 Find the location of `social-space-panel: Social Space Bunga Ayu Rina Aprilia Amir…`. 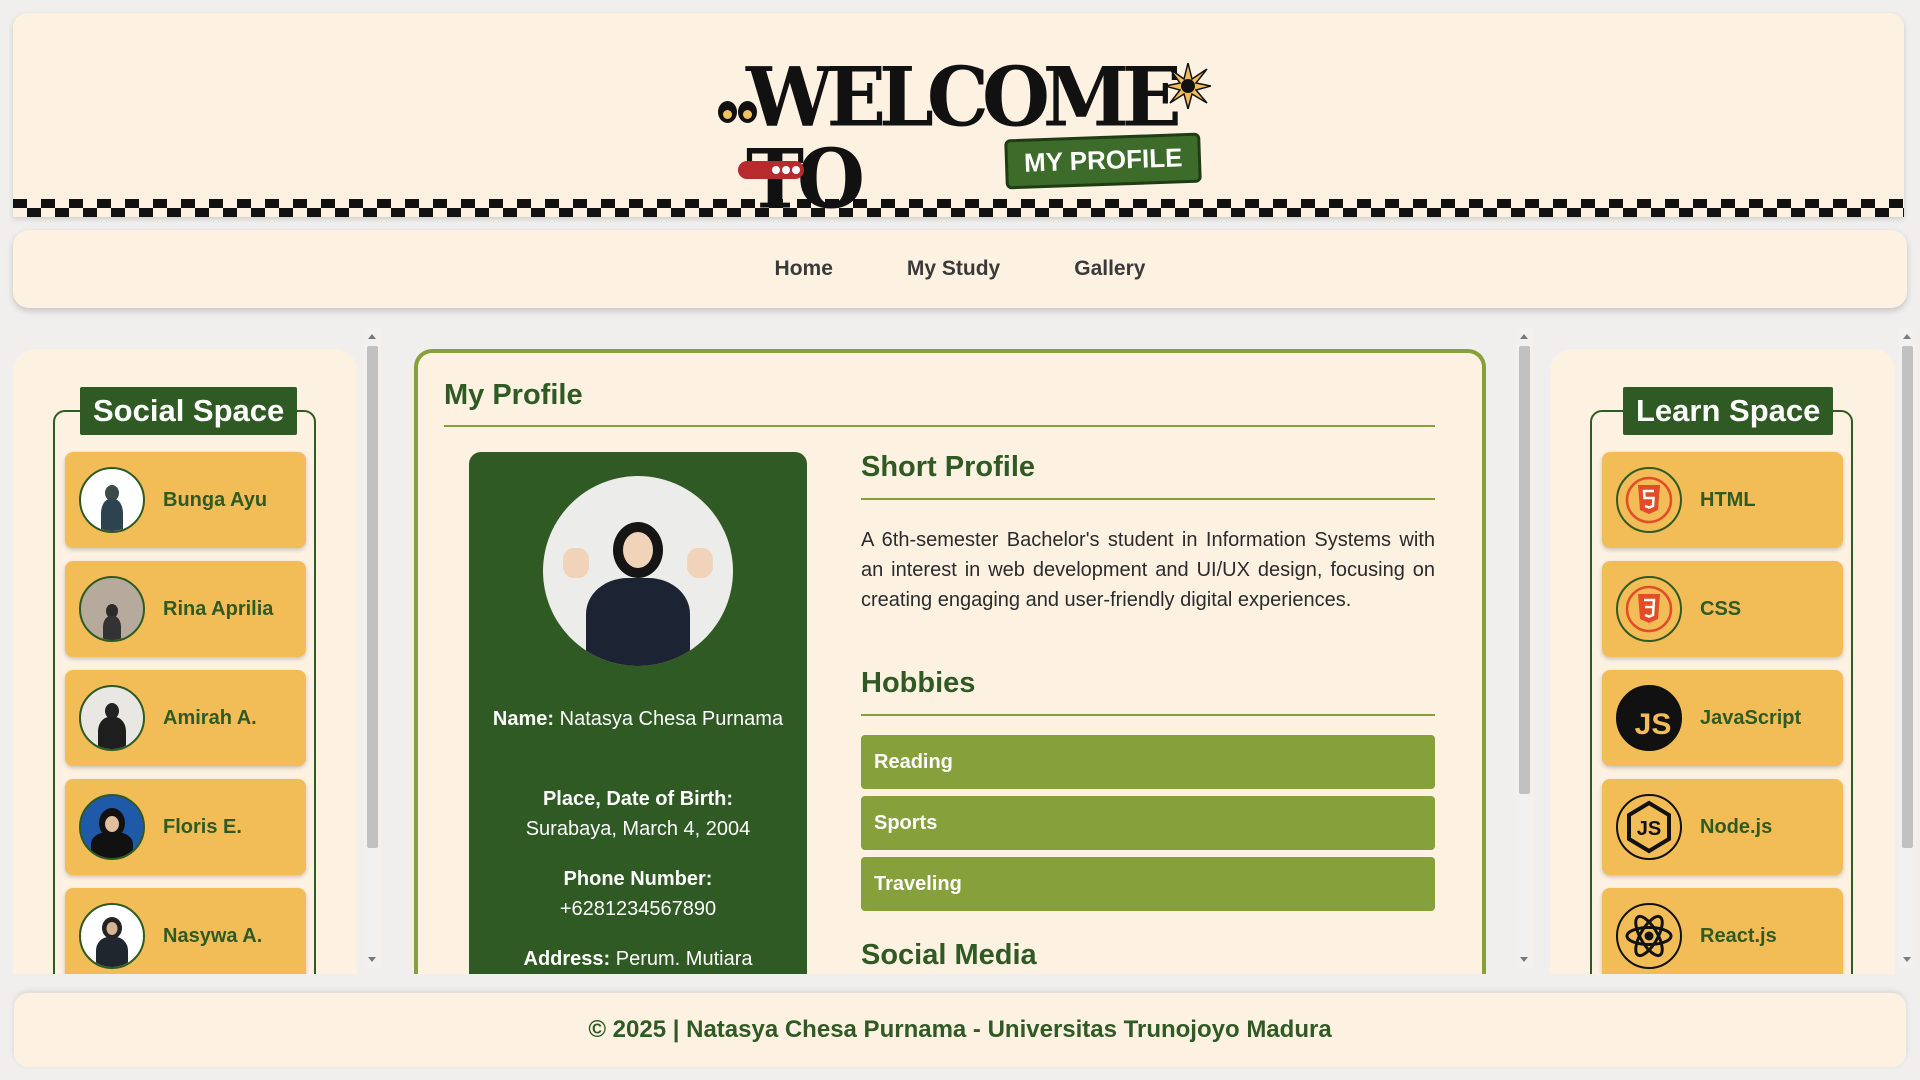

social-space-panel: Social Space Bunga Ayu Rina Aprilia Amir… is located at coordinates (185, 661).